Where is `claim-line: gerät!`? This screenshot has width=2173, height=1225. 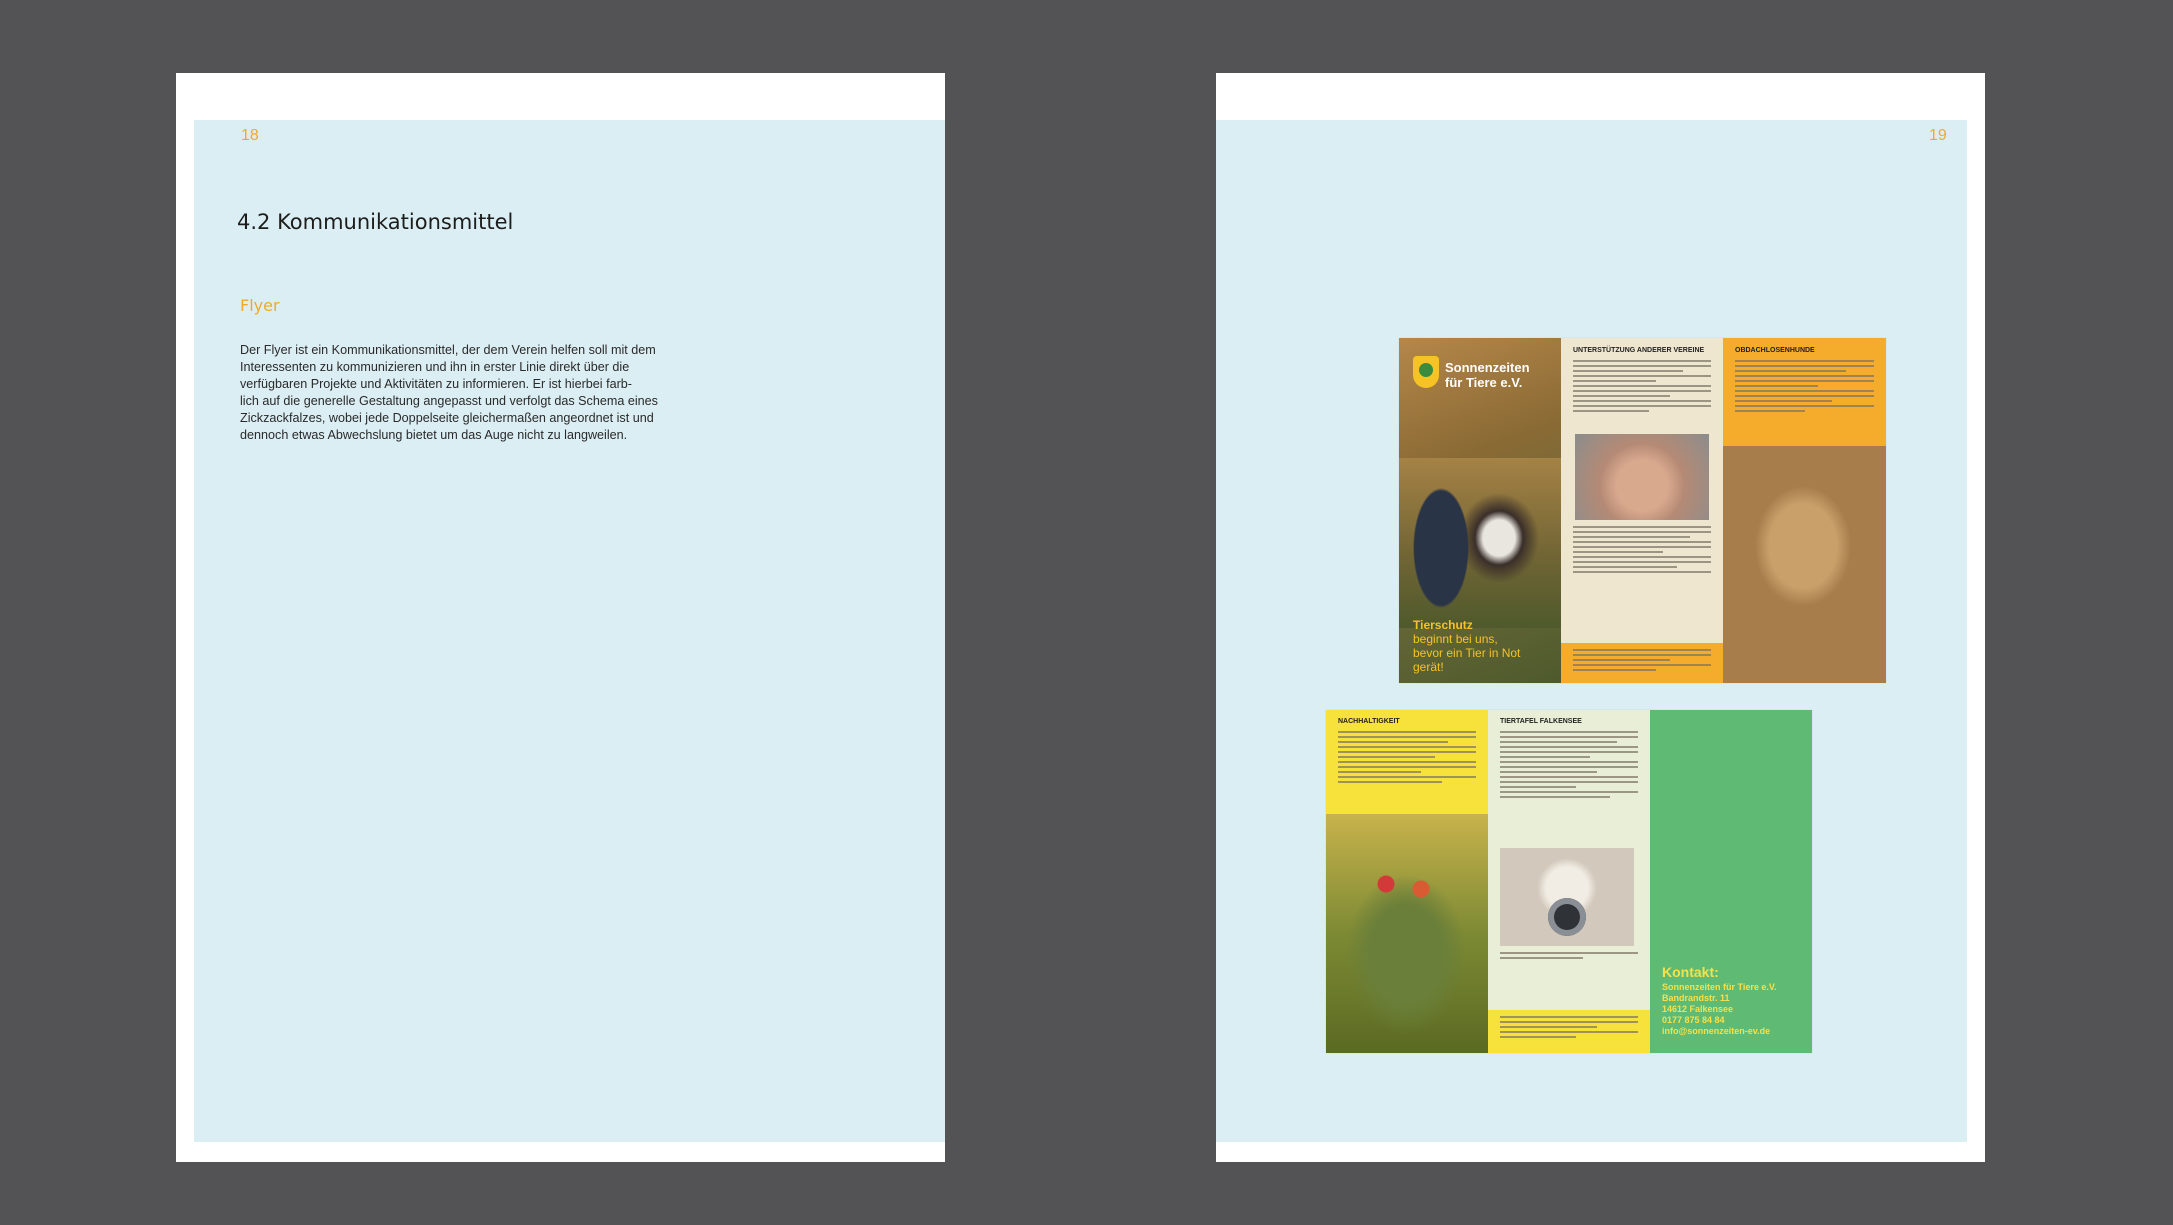 claim-line: gerät! is located at coordinates (1428, 667).